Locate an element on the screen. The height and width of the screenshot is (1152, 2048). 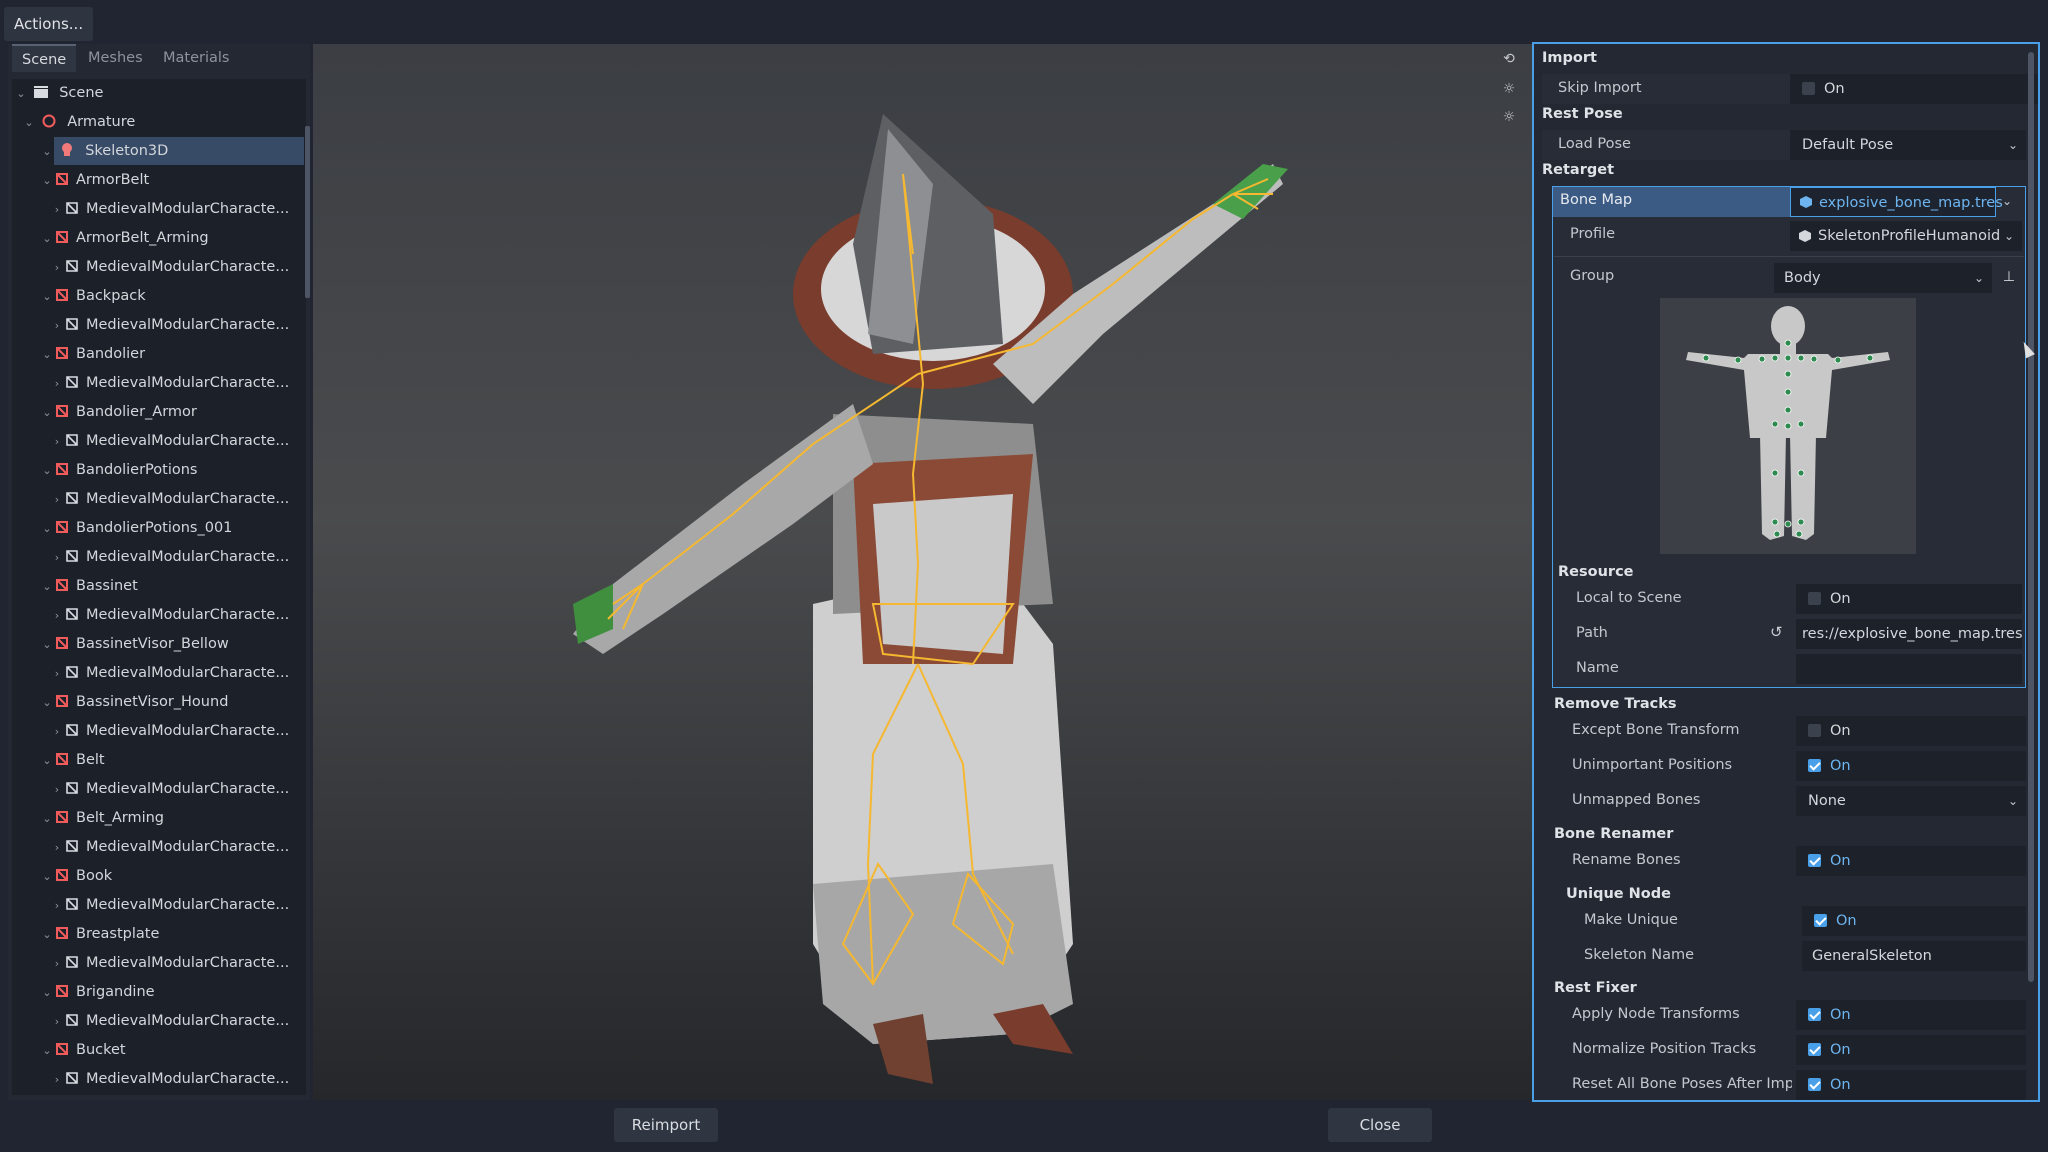
tree-item-bone: ⌄ Belt is located at coordinates (72, 760).